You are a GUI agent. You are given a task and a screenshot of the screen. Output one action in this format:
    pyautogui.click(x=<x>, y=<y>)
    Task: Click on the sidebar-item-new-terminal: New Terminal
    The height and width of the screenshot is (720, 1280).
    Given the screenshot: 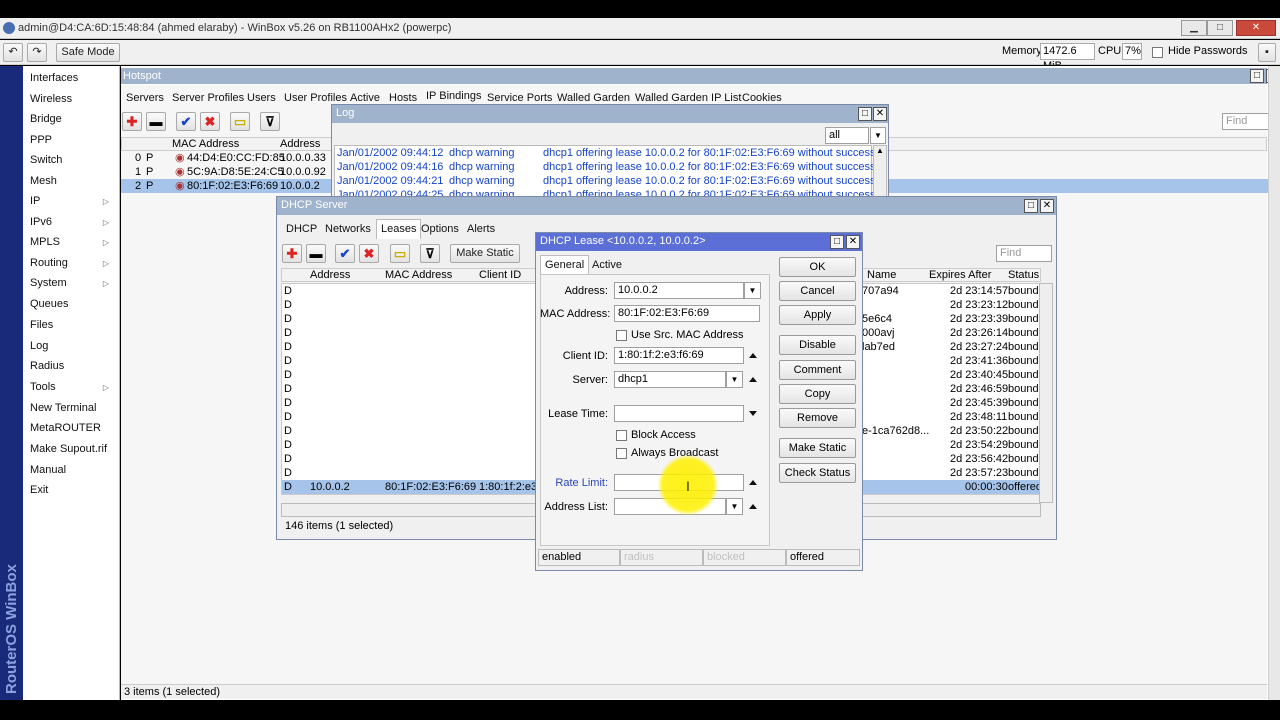 What is the action you would take?
    pyautogui.click(x=63, y=408)
    